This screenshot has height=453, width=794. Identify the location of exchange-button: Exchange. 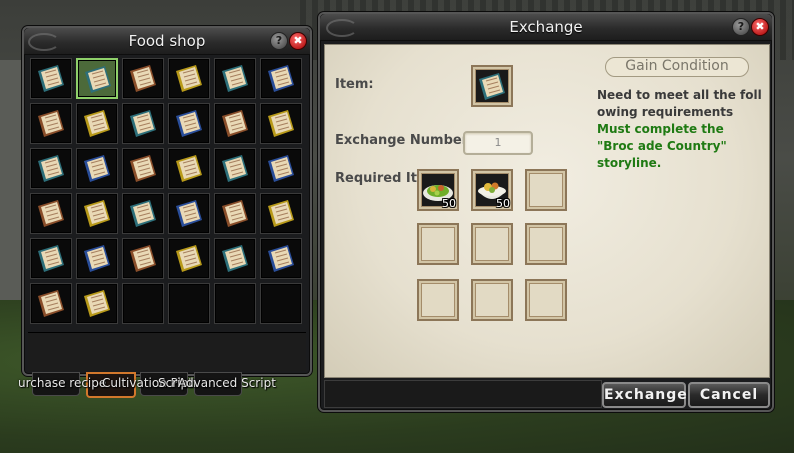
(644, 395).